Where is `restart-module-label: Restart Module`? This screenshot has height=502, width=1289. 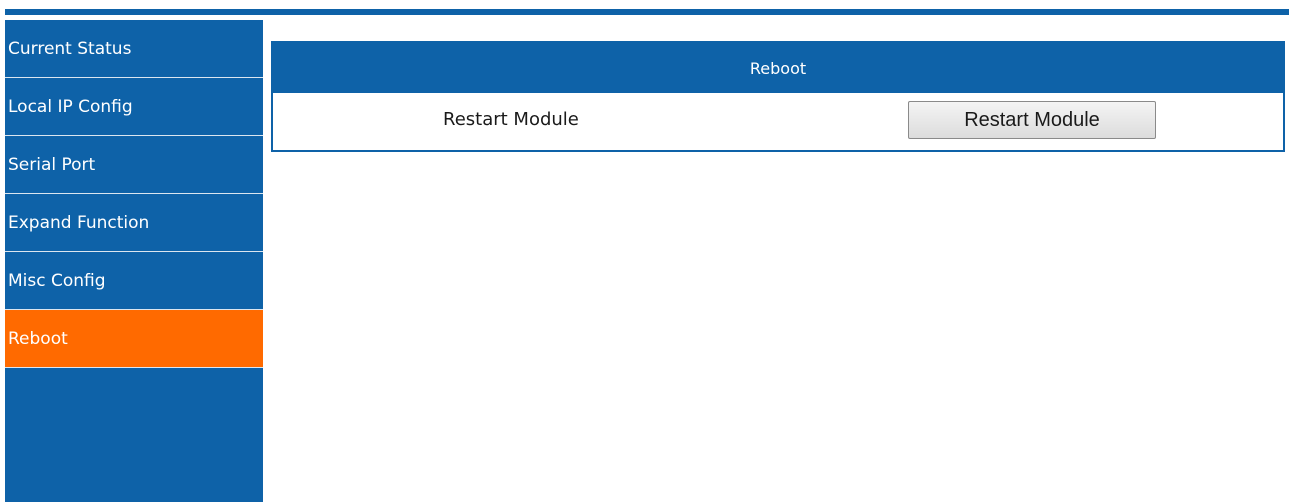 restart-module-label: Restart Module is located at coordinates (511, 119).